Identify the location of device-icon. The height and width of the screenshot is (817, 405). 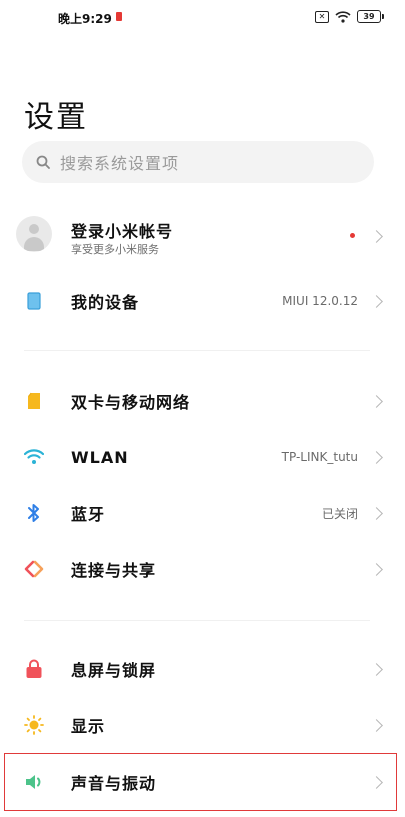
(34, 301).